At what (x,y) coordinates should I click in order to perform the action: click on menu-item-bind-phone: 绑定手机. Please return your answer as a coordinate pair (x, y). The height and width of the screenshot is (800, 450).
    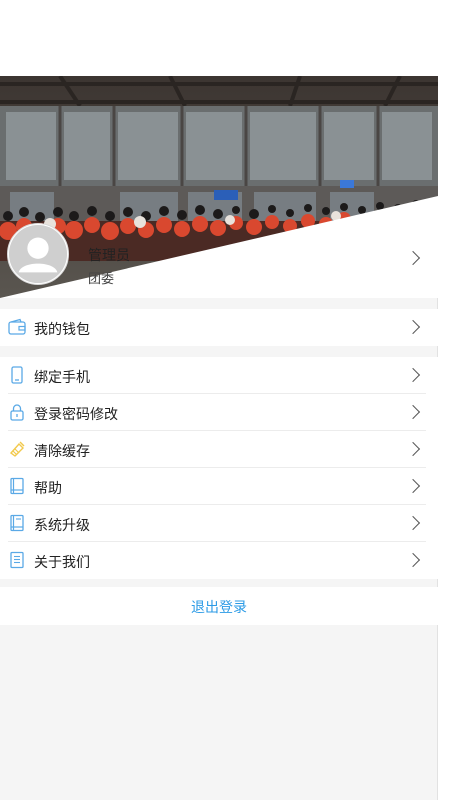
    Looking at the image, I should click on (219, 375).